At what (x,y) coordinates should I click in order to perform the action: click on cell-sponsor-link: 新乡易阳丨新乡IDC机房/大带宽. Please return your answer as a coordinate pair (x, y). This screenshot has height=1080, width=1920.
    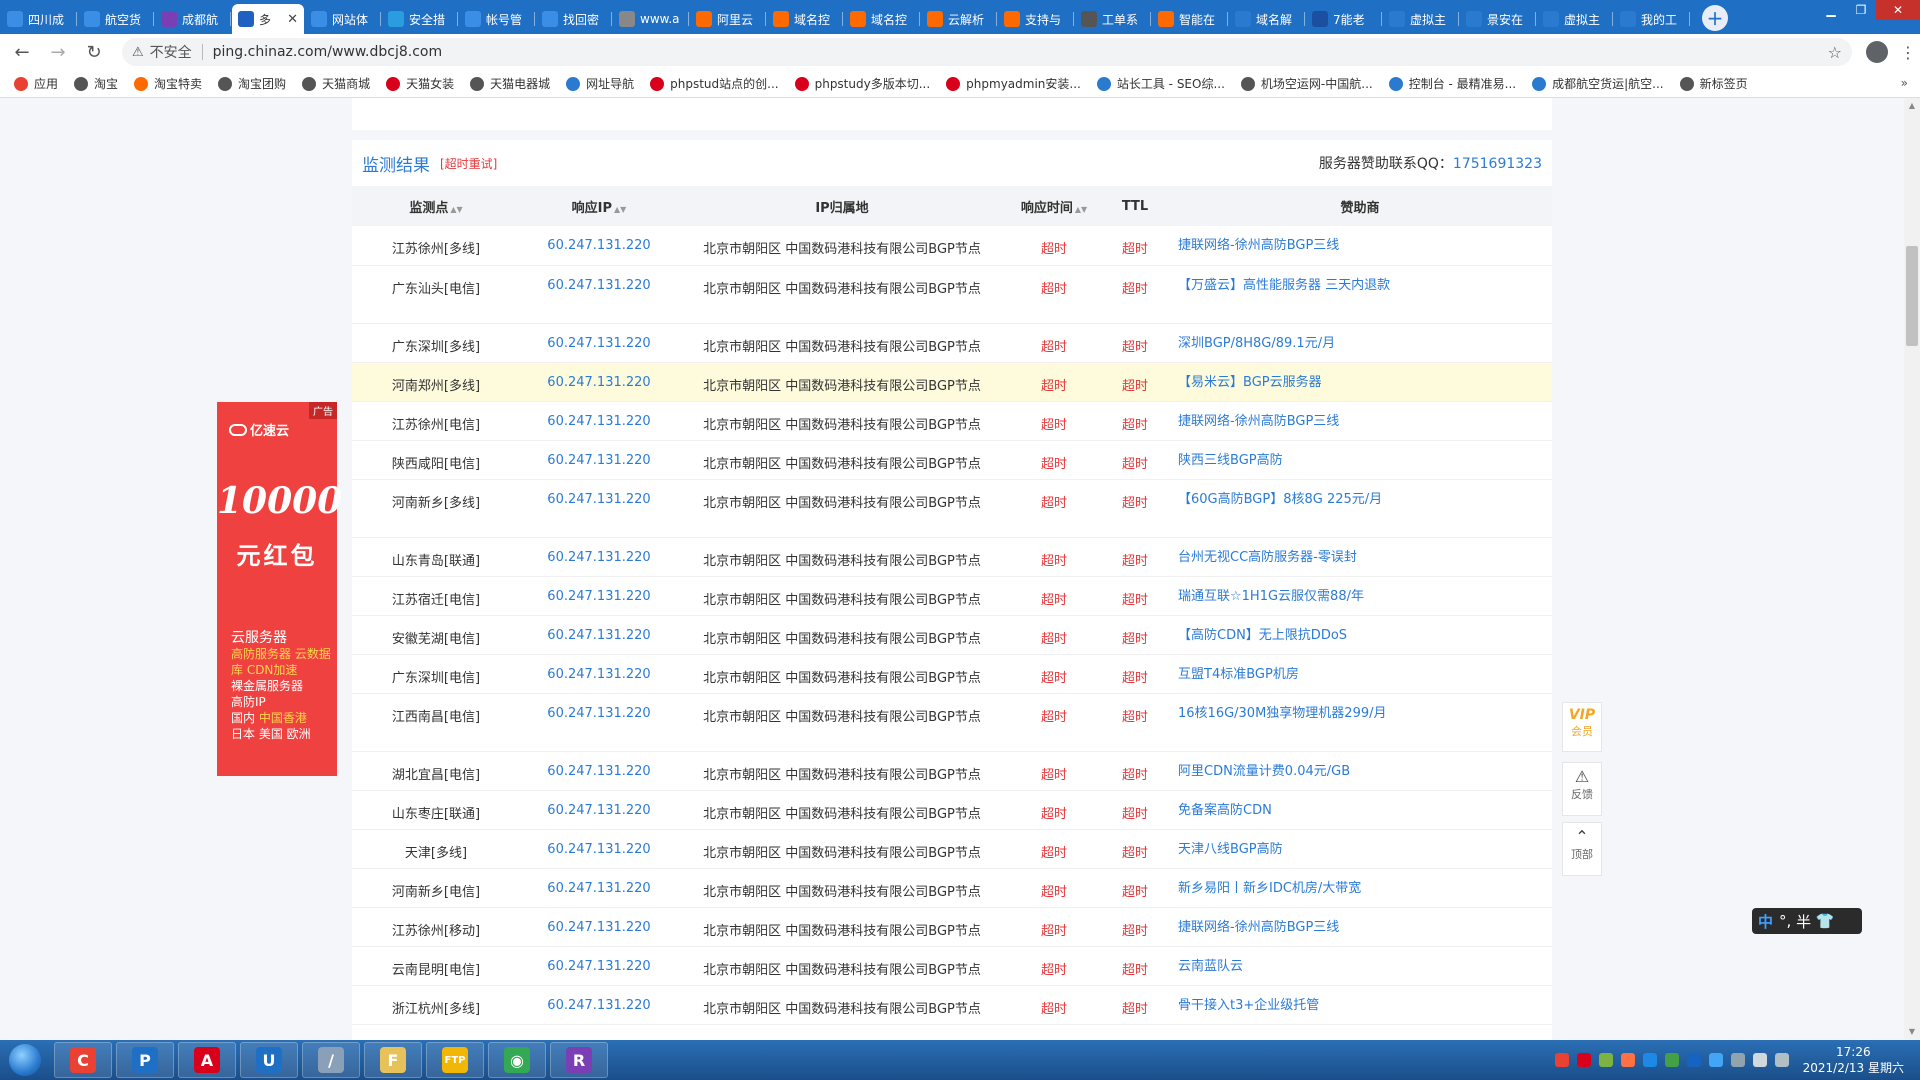
    Looking at the image, I should click on (1360, 888).